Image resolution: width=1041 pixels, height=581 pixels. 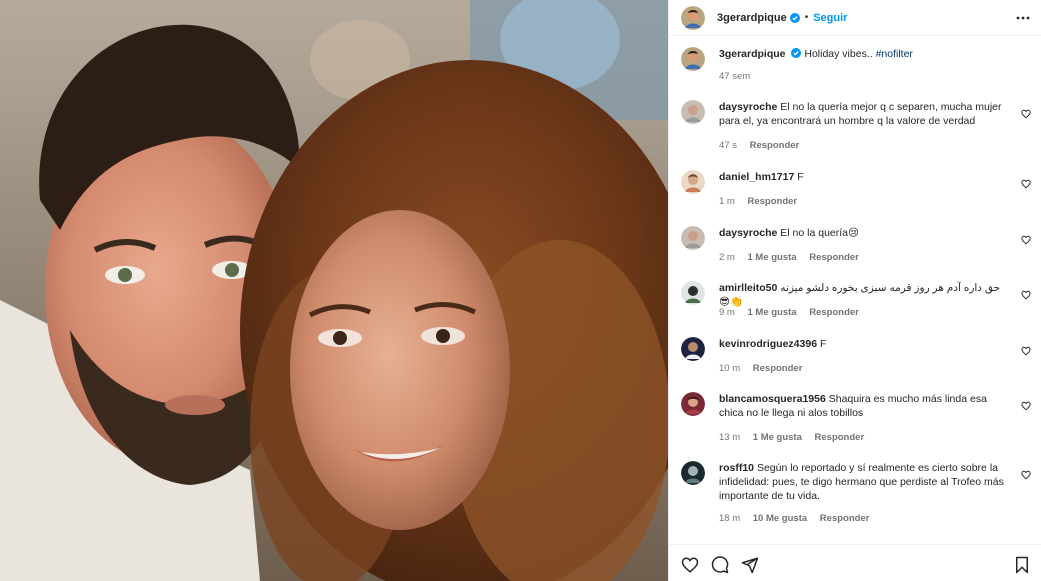 What do you see at coordinates (727, 201) in the screenshot?
I see `comment-time: 1 m` at bounding box center [727, 201].